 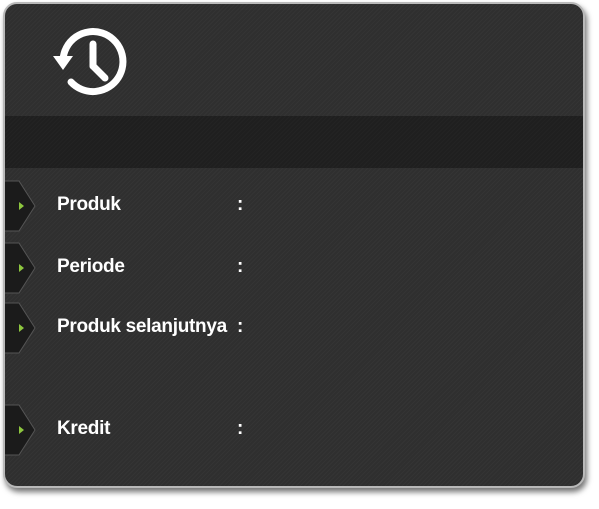 What do you see at coordinates (90, 61) in the screenshot?
I see `history-icon` at bounding box center [90, 61].